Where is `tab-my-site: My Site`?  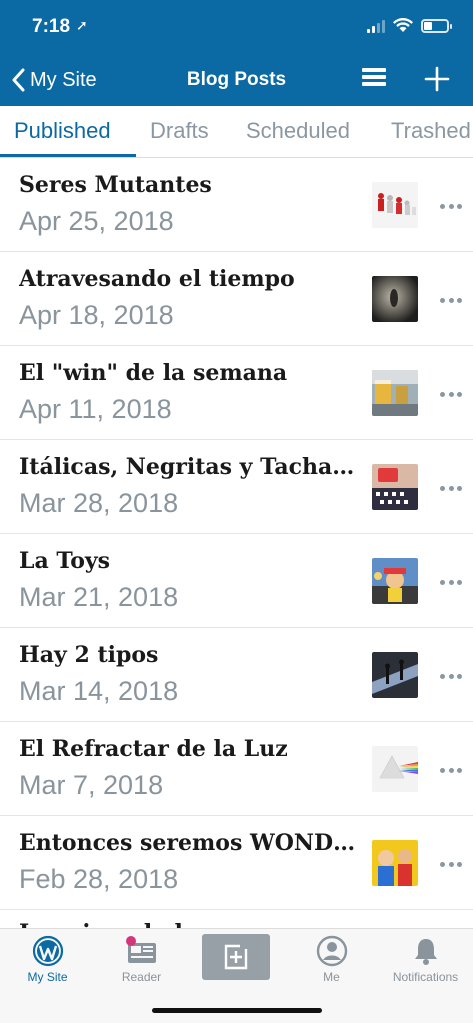 tab-my-site: My Site is located at coordinates (47, 959).